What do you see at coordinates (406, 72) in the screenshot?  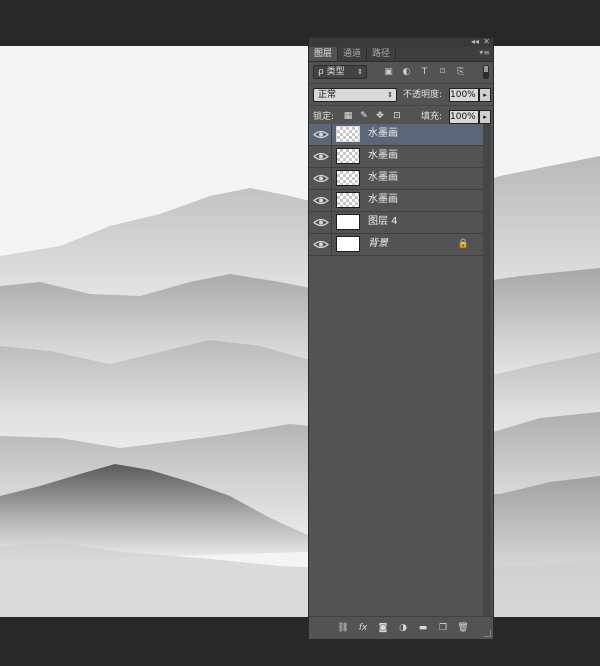 I see `filter-adjustment-icon: ◐` at bounding box center [406, 72].